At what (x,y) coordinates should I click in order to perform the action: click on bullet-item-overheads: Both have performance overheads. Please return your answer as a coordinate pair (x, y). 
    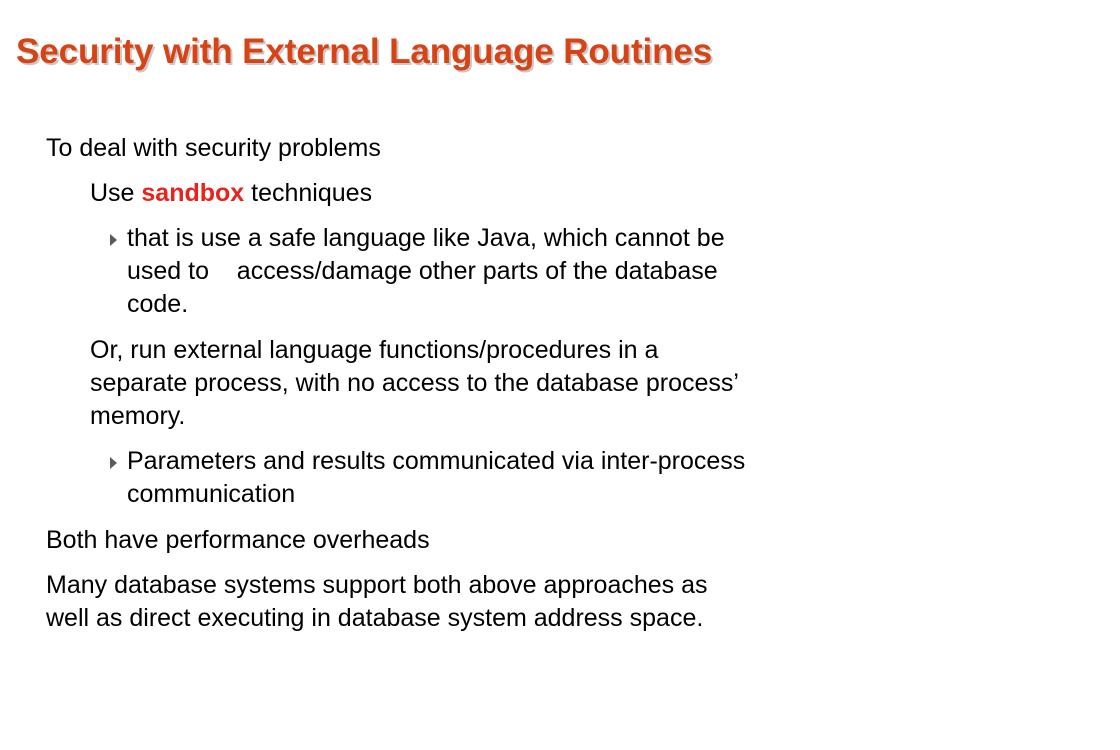
    Looking at the image, I should click on (238, 540).